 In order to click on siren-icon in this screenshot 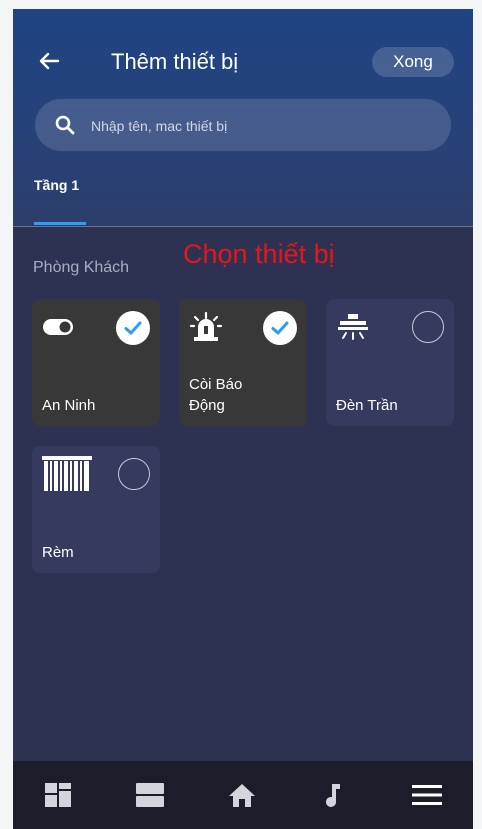, I will do `click(206, 326)`.